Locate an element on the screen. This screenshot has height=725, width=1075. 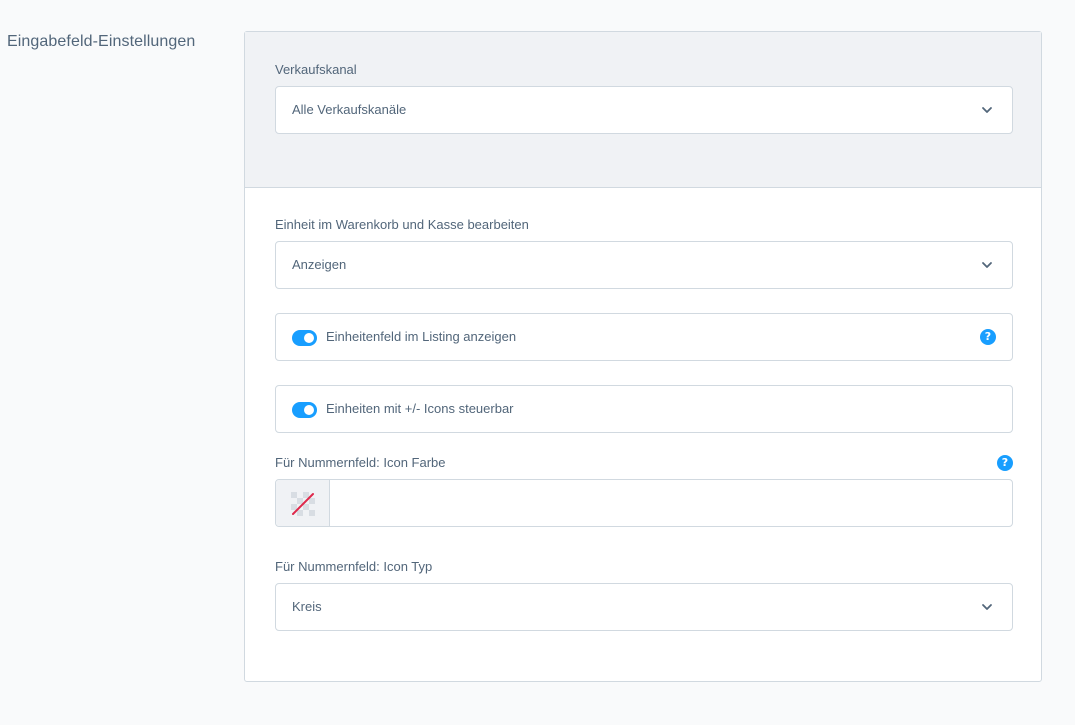
icon-type-label: Für Nummernfeld: Icon Typ is located at coordinates (354, 566).